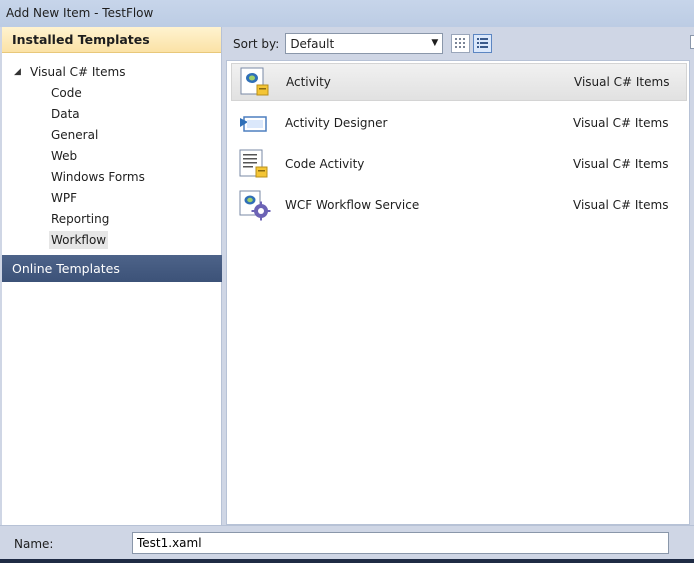 The height and width of the screenshot is (563, 694). Describe the element at coordinates (111, 92) in the screenshot. I see `tree-item-code: Code` at that location.